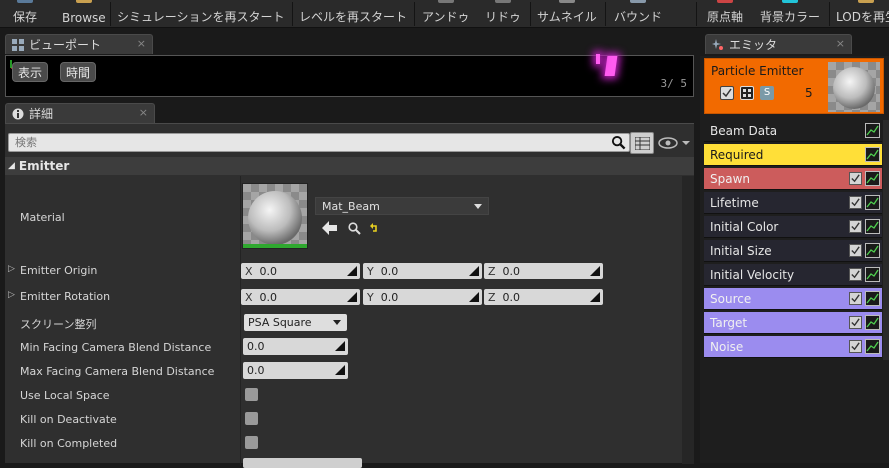 This screenshot has width=889, height=468. Describe the element at coordinates (319, 142) in the screenshot. I see `search-input` at that location.